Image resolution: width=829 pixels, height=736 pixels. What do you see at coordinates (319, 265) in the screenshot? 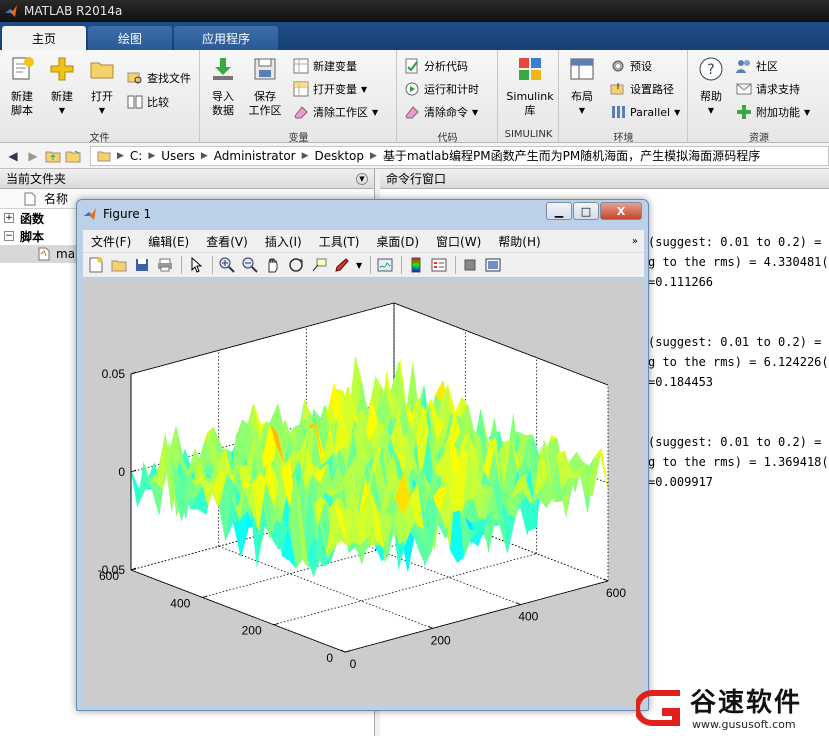
I see `data-cursor-button` at bounding box center [319, 265].